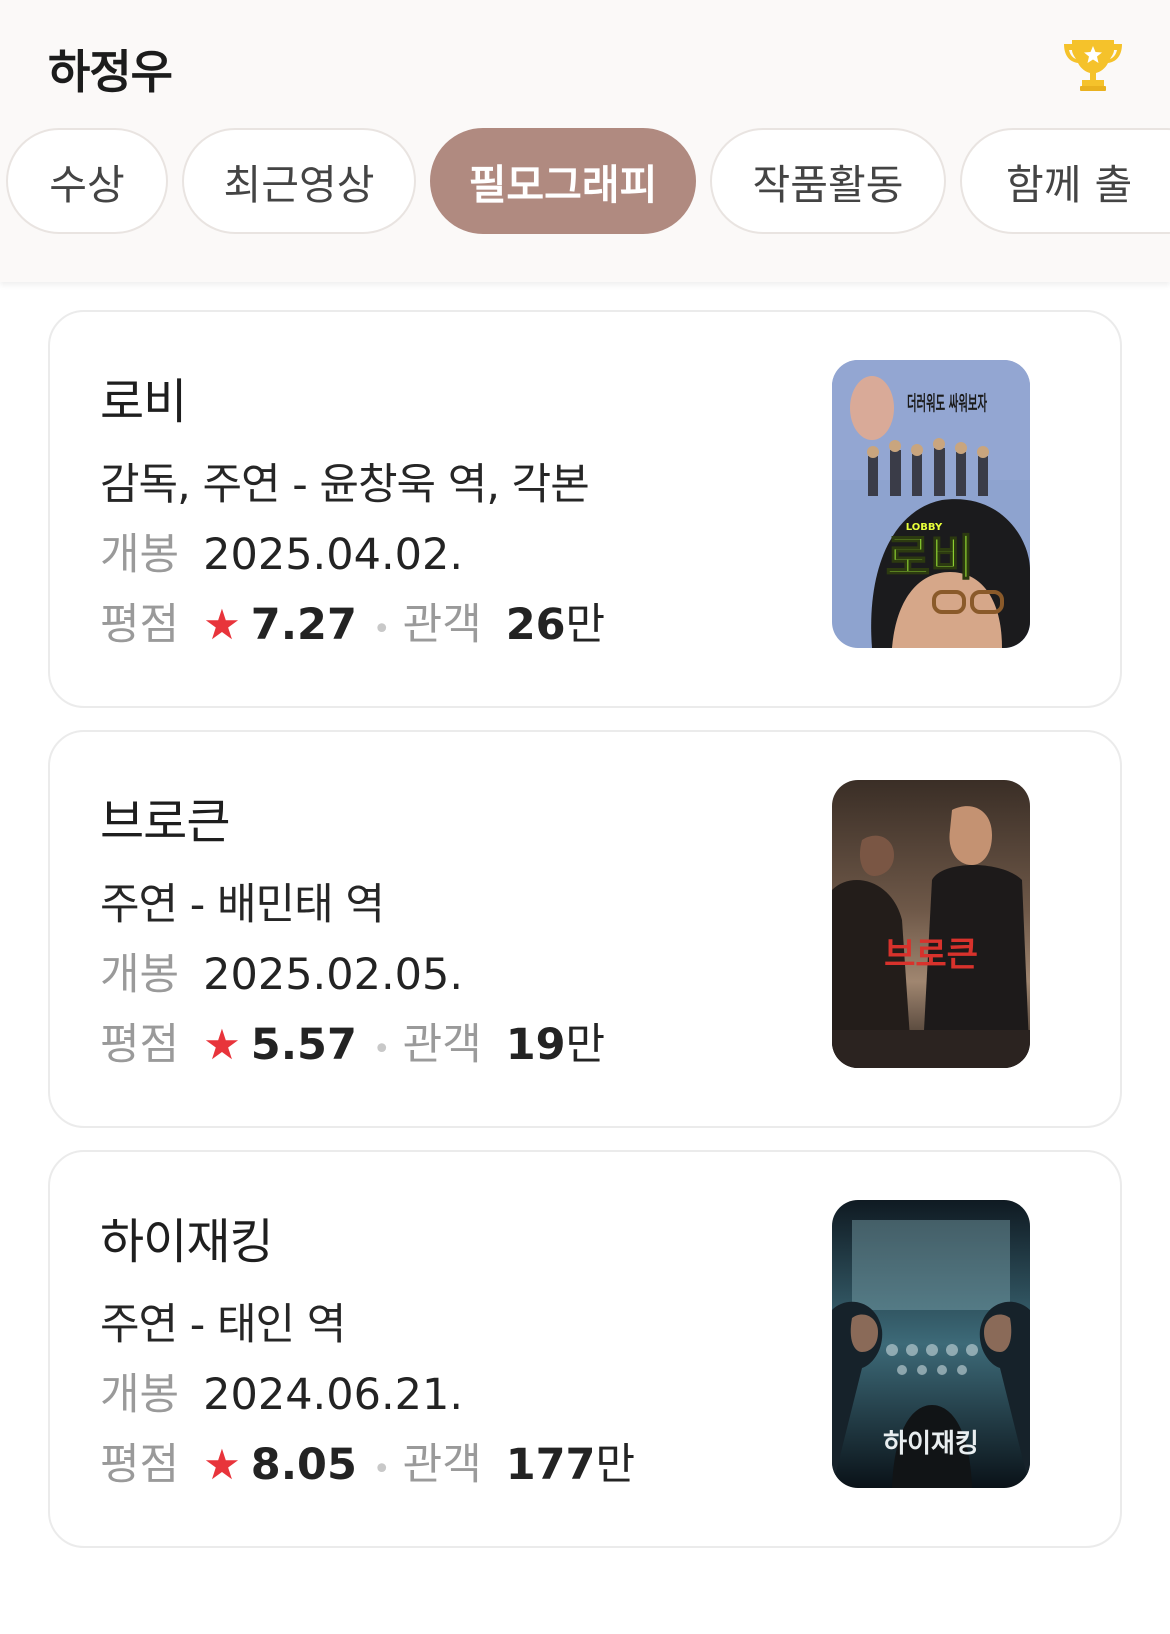 Image resolution: width=1170 pixels, height=1634 pixels. What do you see at coordinates (931, 1444) in the screenshot?
I see `poster-title: 하이재킹` at bounding box center [931, 1444].